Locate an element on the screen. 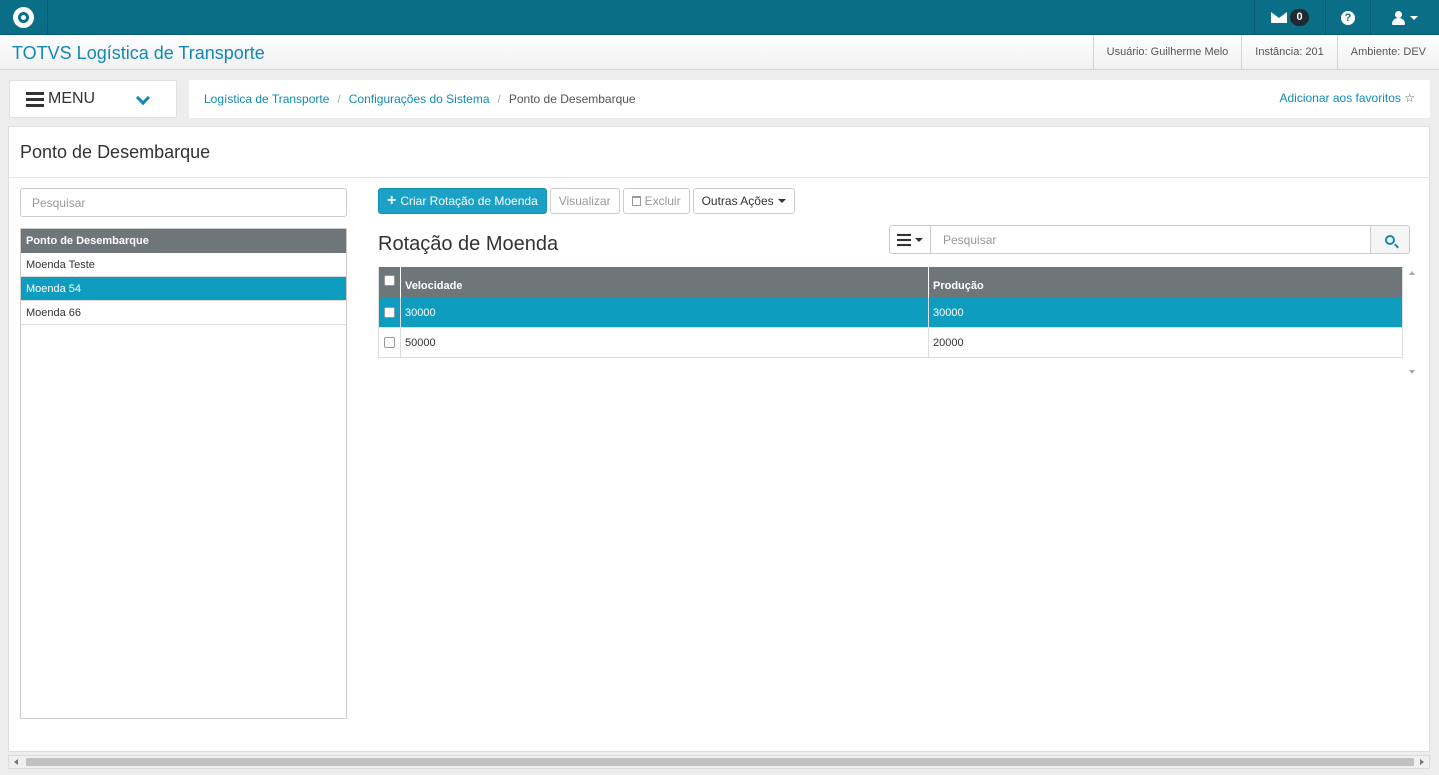 This screenshot has height=775, width=1439. grid-search-group: Pesquisar is located at coordinates (1149, 239).